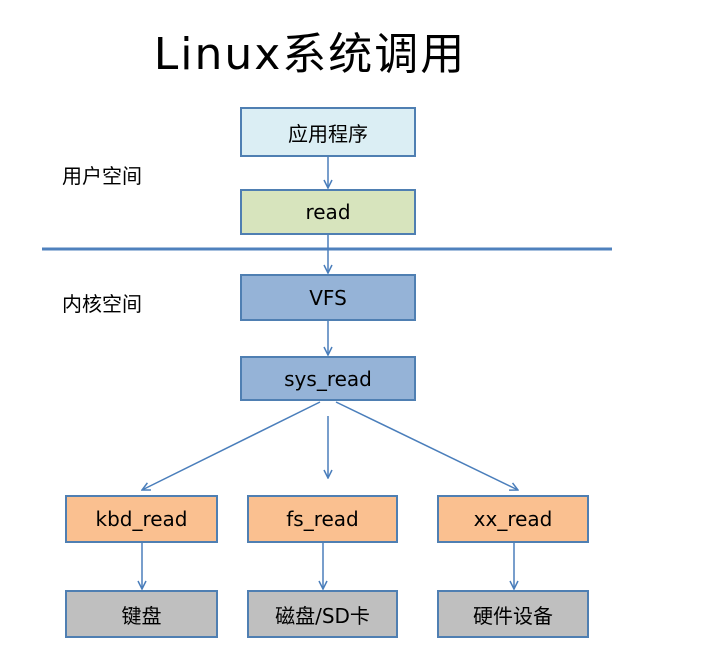 This screenshot has width=712, height=647. I want to click on node-fs-read: fs_read, so click(322, 519).